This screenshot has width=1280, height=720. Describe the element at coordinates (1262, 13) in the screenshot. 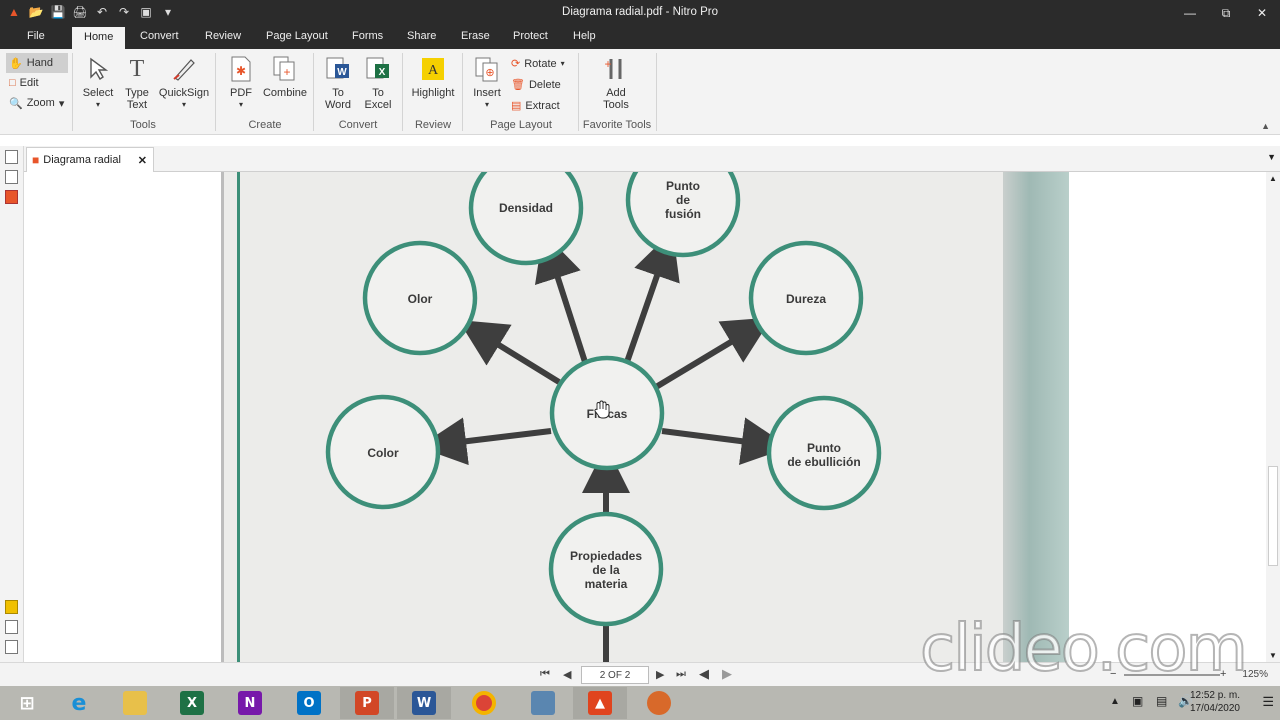

I see `close-icon: ✕` at that location.